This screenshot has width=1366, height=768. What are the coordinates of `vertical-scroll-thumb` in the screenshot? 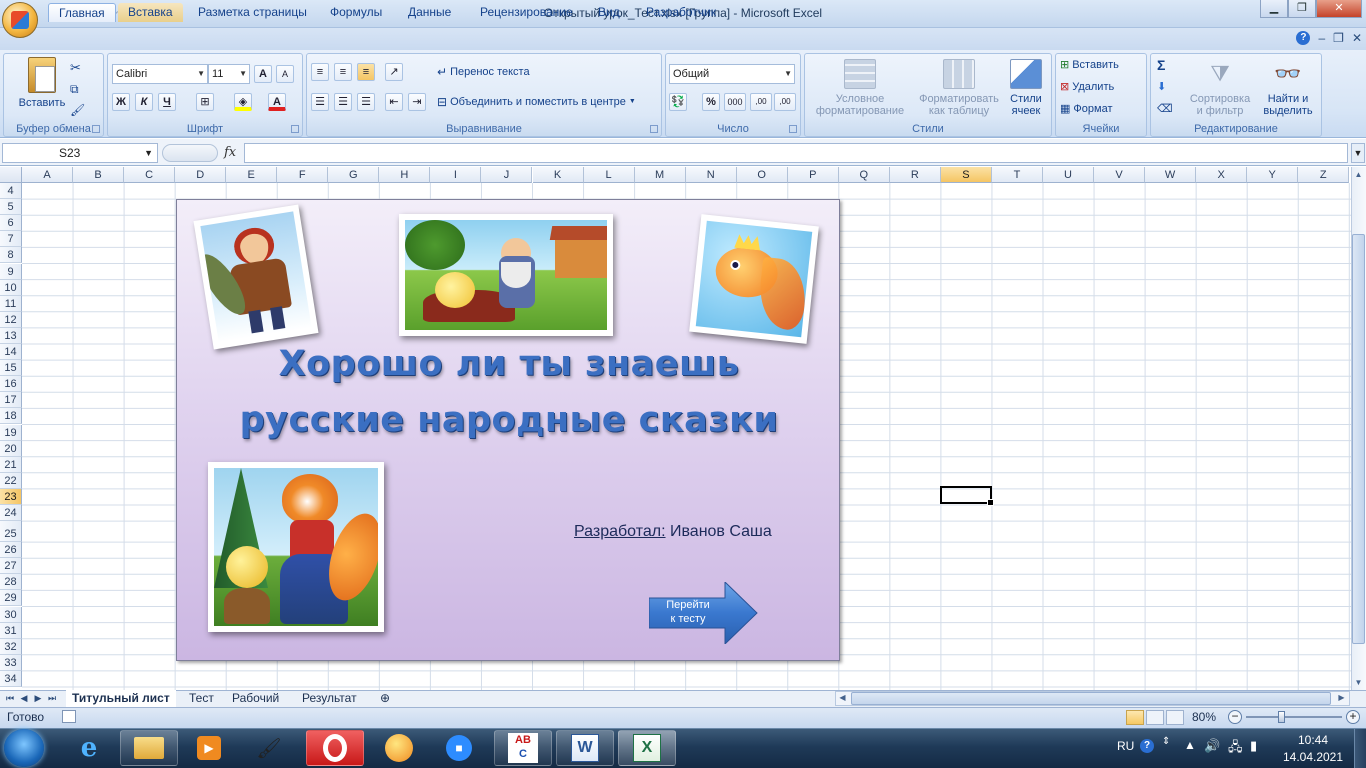 It's located at (1358, 439).